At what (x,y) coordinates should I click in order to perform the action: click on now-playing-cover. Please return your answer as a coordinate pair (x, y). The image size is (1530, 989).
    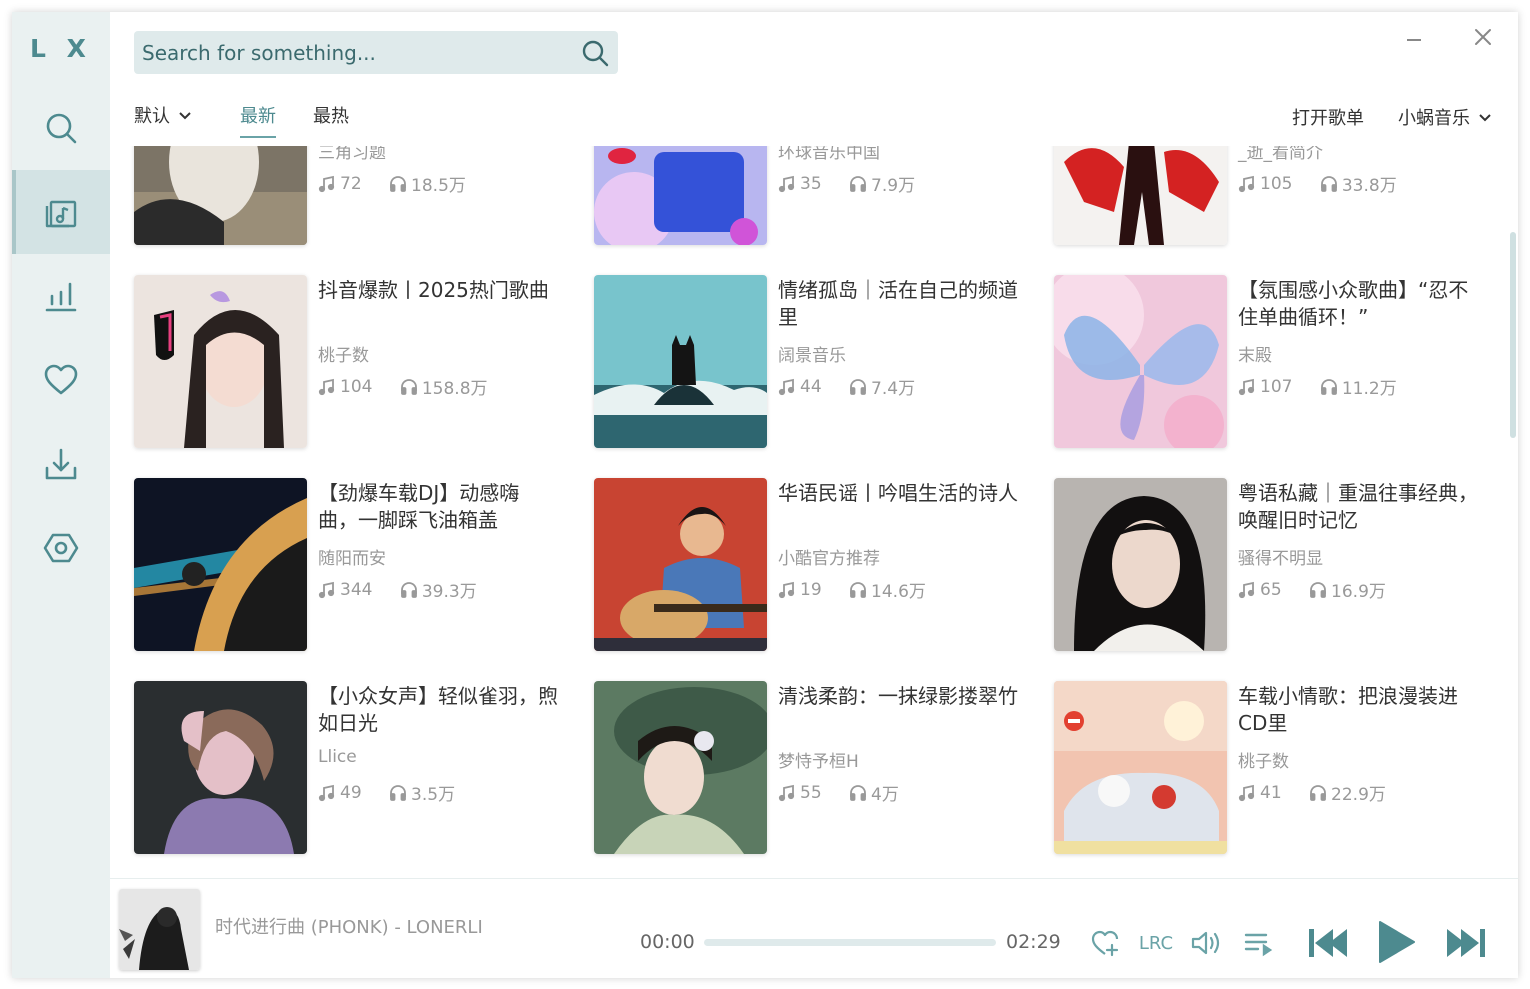
    Looking at the image, I should click on (159, 929).